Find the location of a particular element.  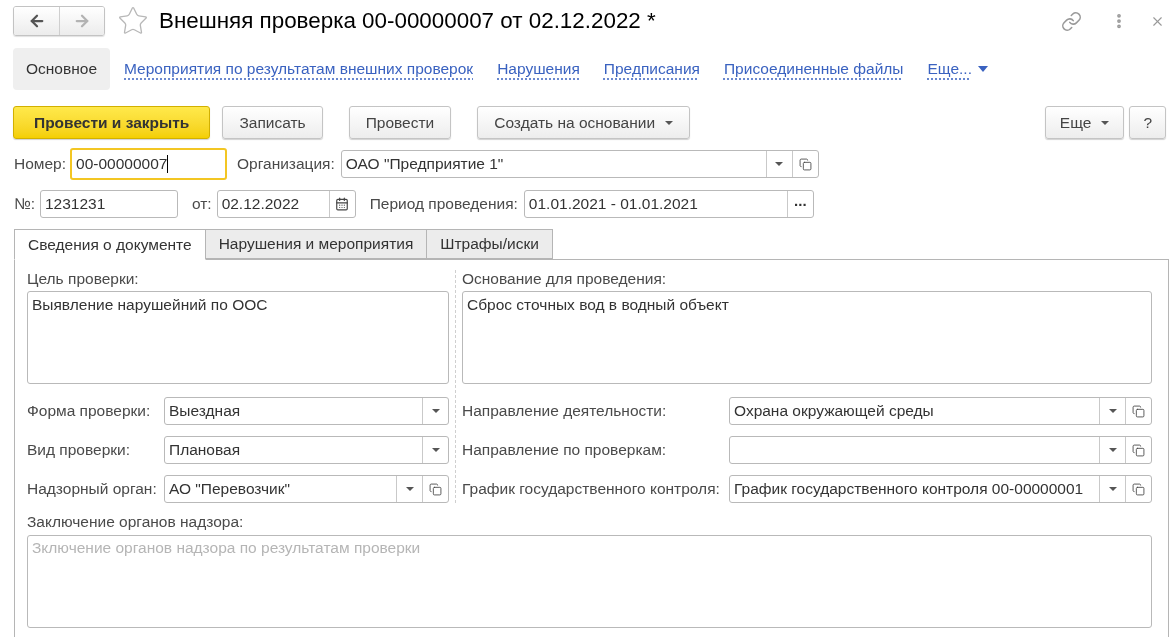

field-label: Форма проверки: is located at coordinates (89, 411).